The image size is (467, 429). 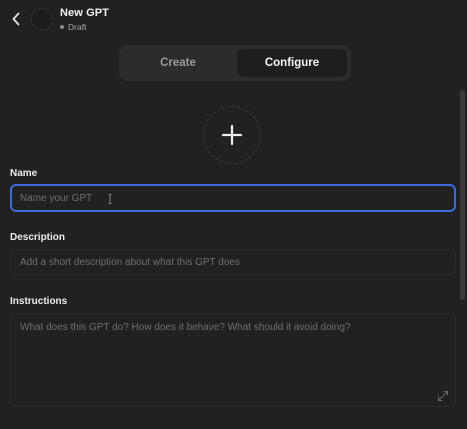 I want to click on tab-configure: Configure, so click(x=292, y=63).